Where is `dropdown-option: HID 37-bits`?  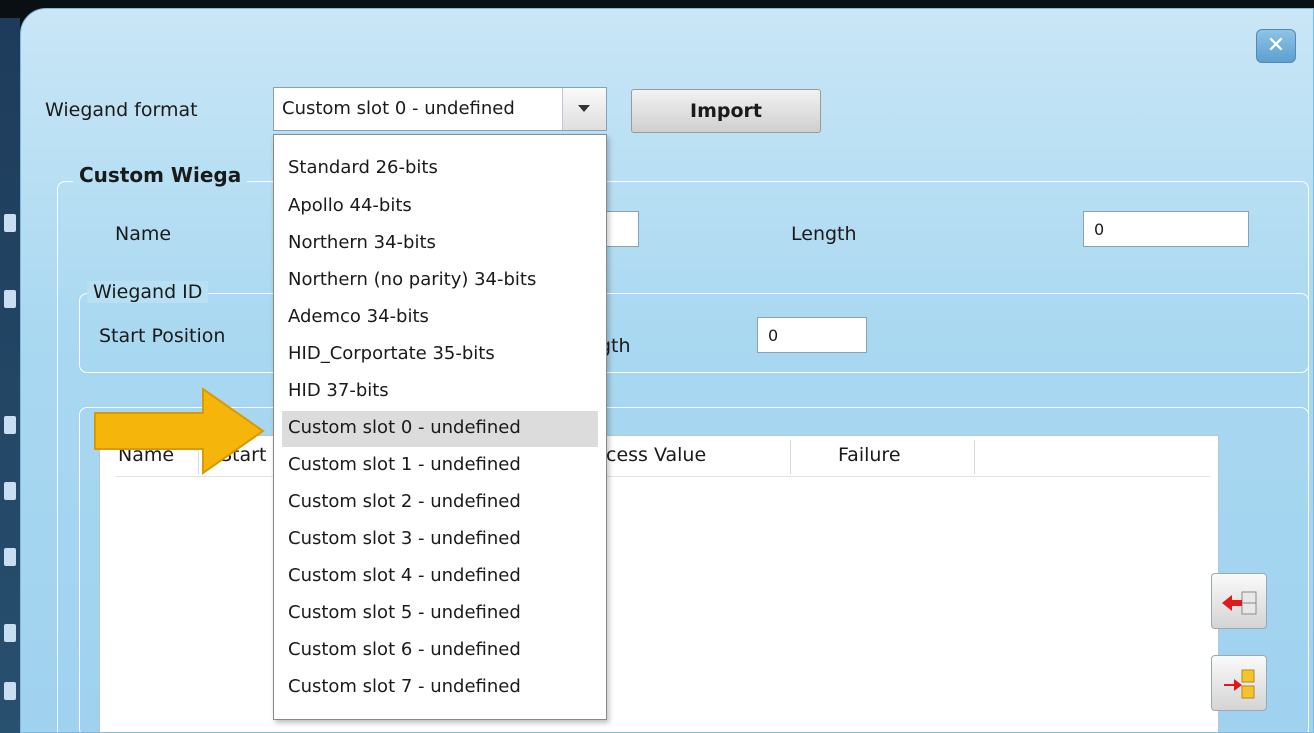 dropdown-option: HID 37-bits is located at coordinates (440, 392).